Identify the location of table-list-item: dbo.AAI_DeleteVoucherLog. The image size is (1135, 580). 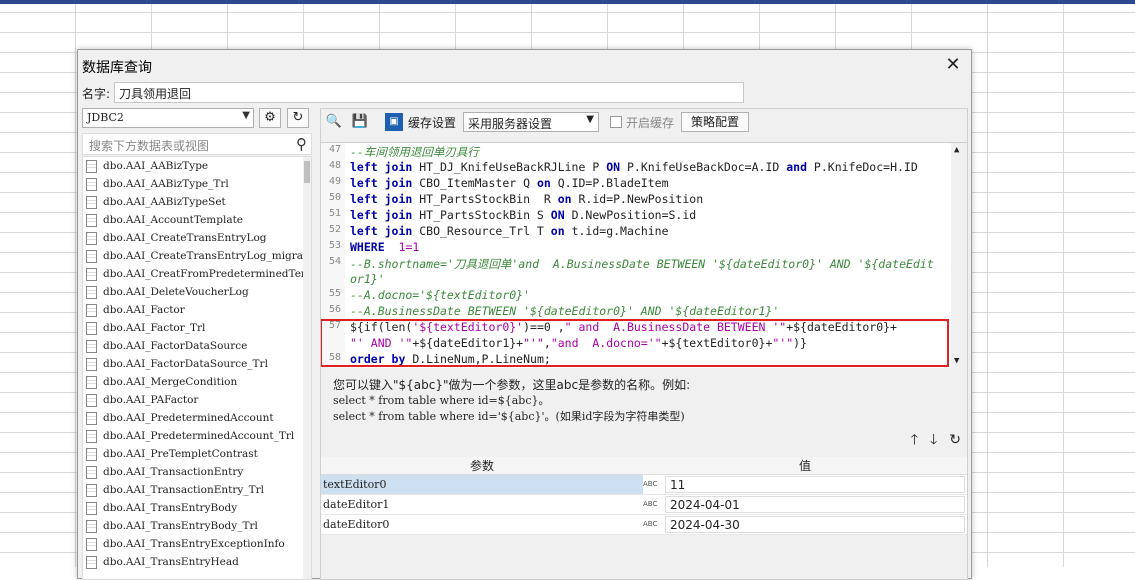
(197, 292).